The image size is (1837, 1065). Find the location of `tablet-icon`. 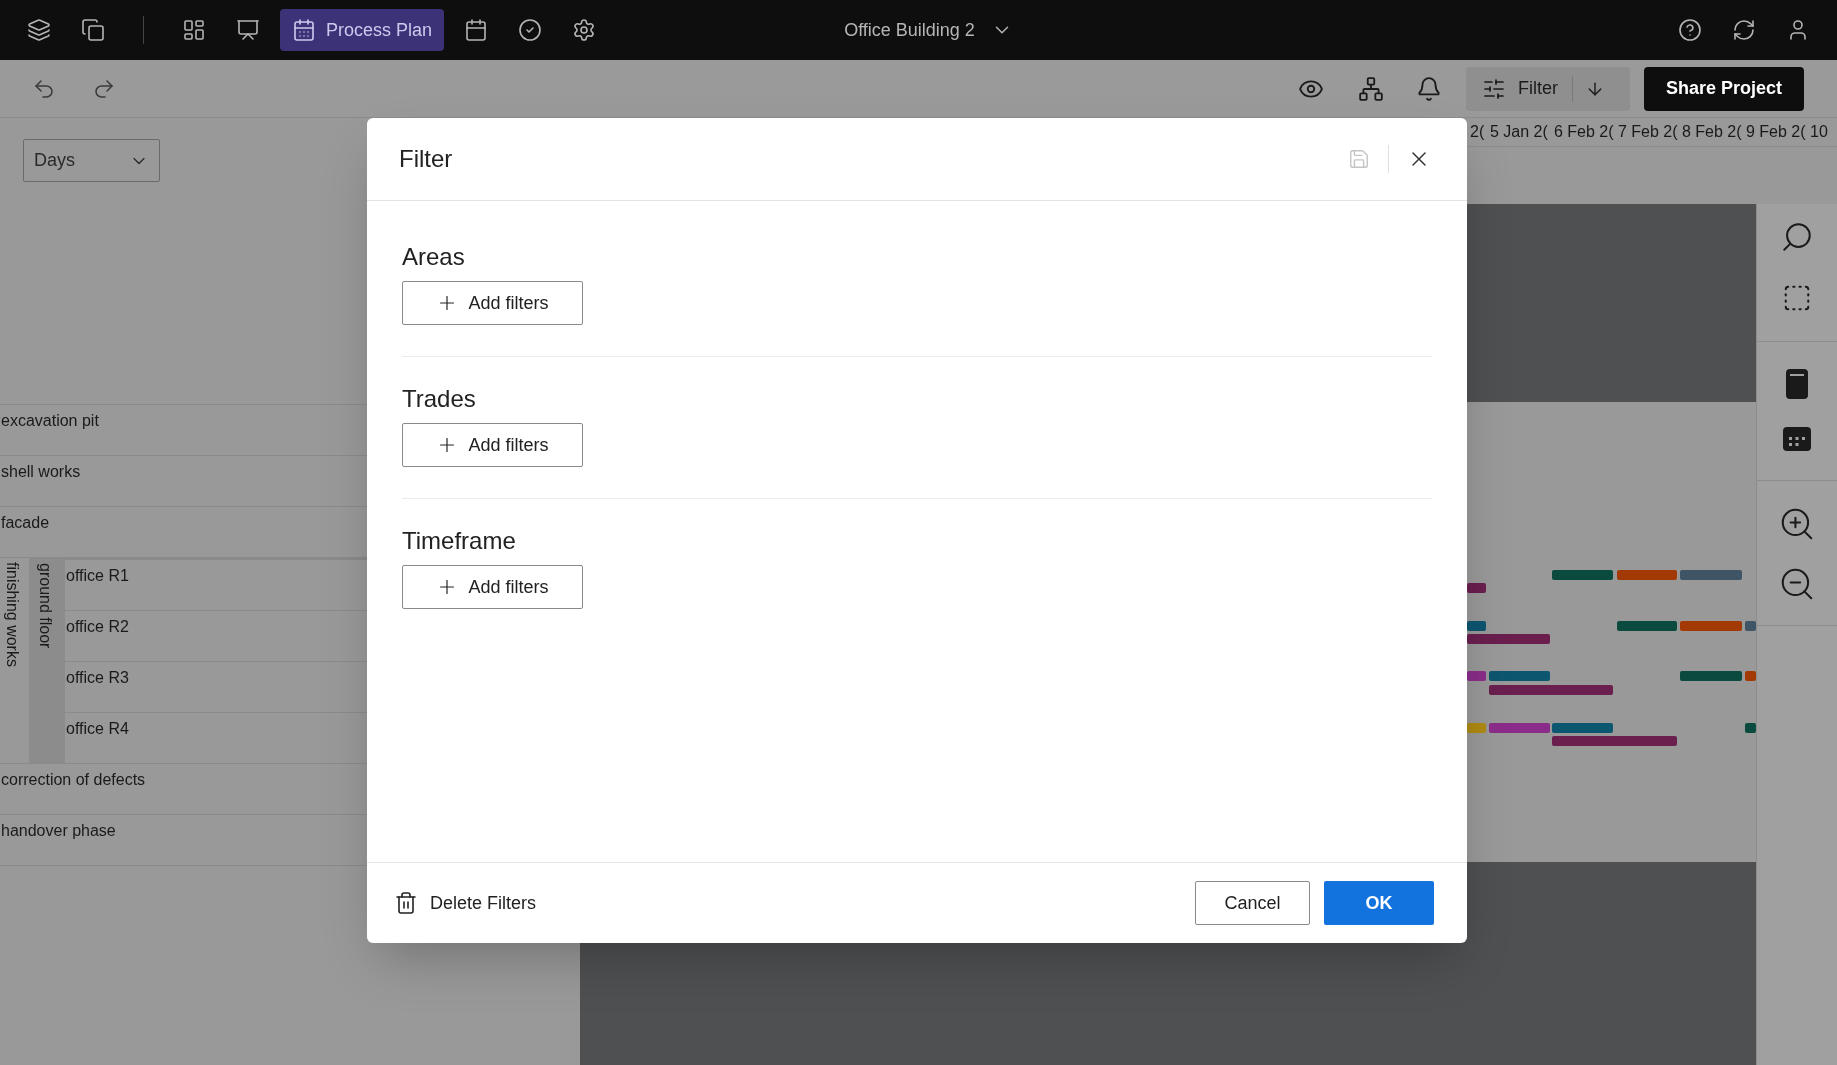

tablet-icon is located at coordinates (1797, 384).